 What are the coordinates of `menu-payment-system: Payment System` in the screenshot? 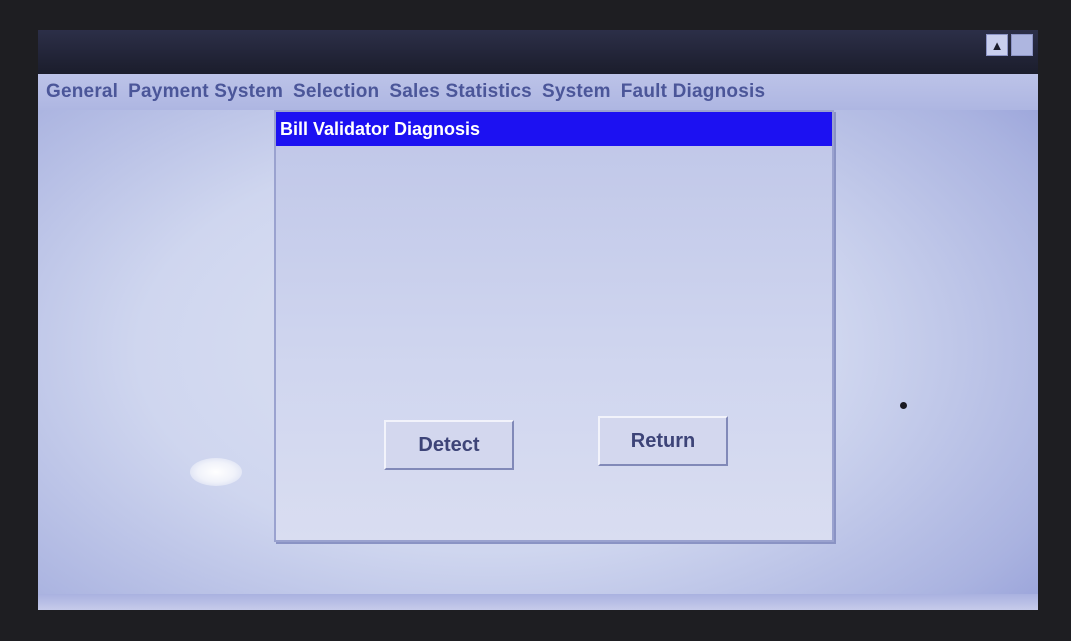 It's located at (205, 92).